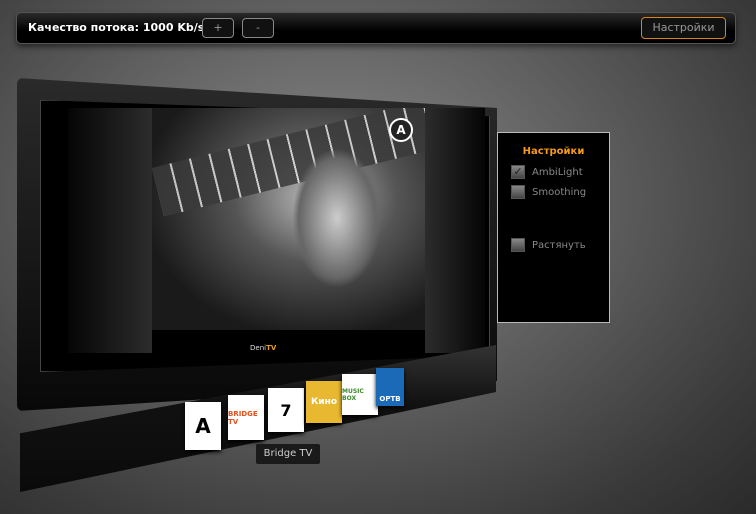  I want to click on quality-plus-button: +, so click(218, 28).